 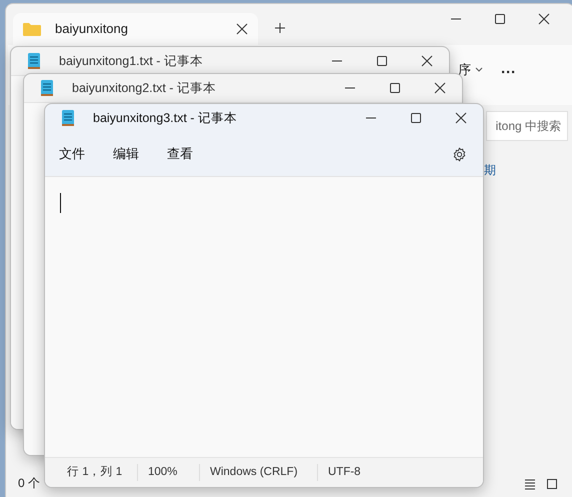 I want to click on status-text: 行 1，列 1, so click(x=95, y=472).